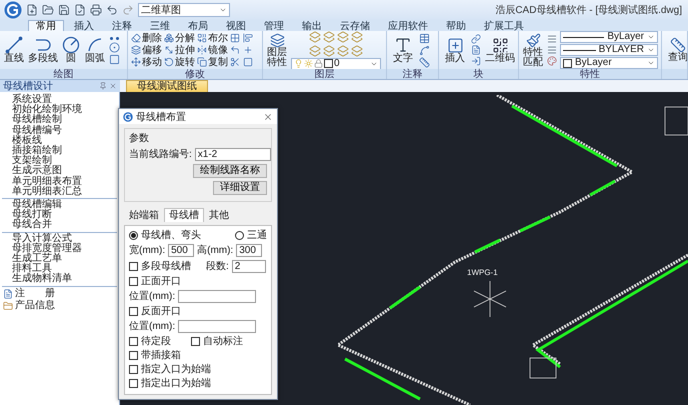 The height and width of the screenshot is (405, 688). What do you see at coordinates (114, 59) in the screenshot?
I see `rectangle-icon` at bounding box center [114, 59].